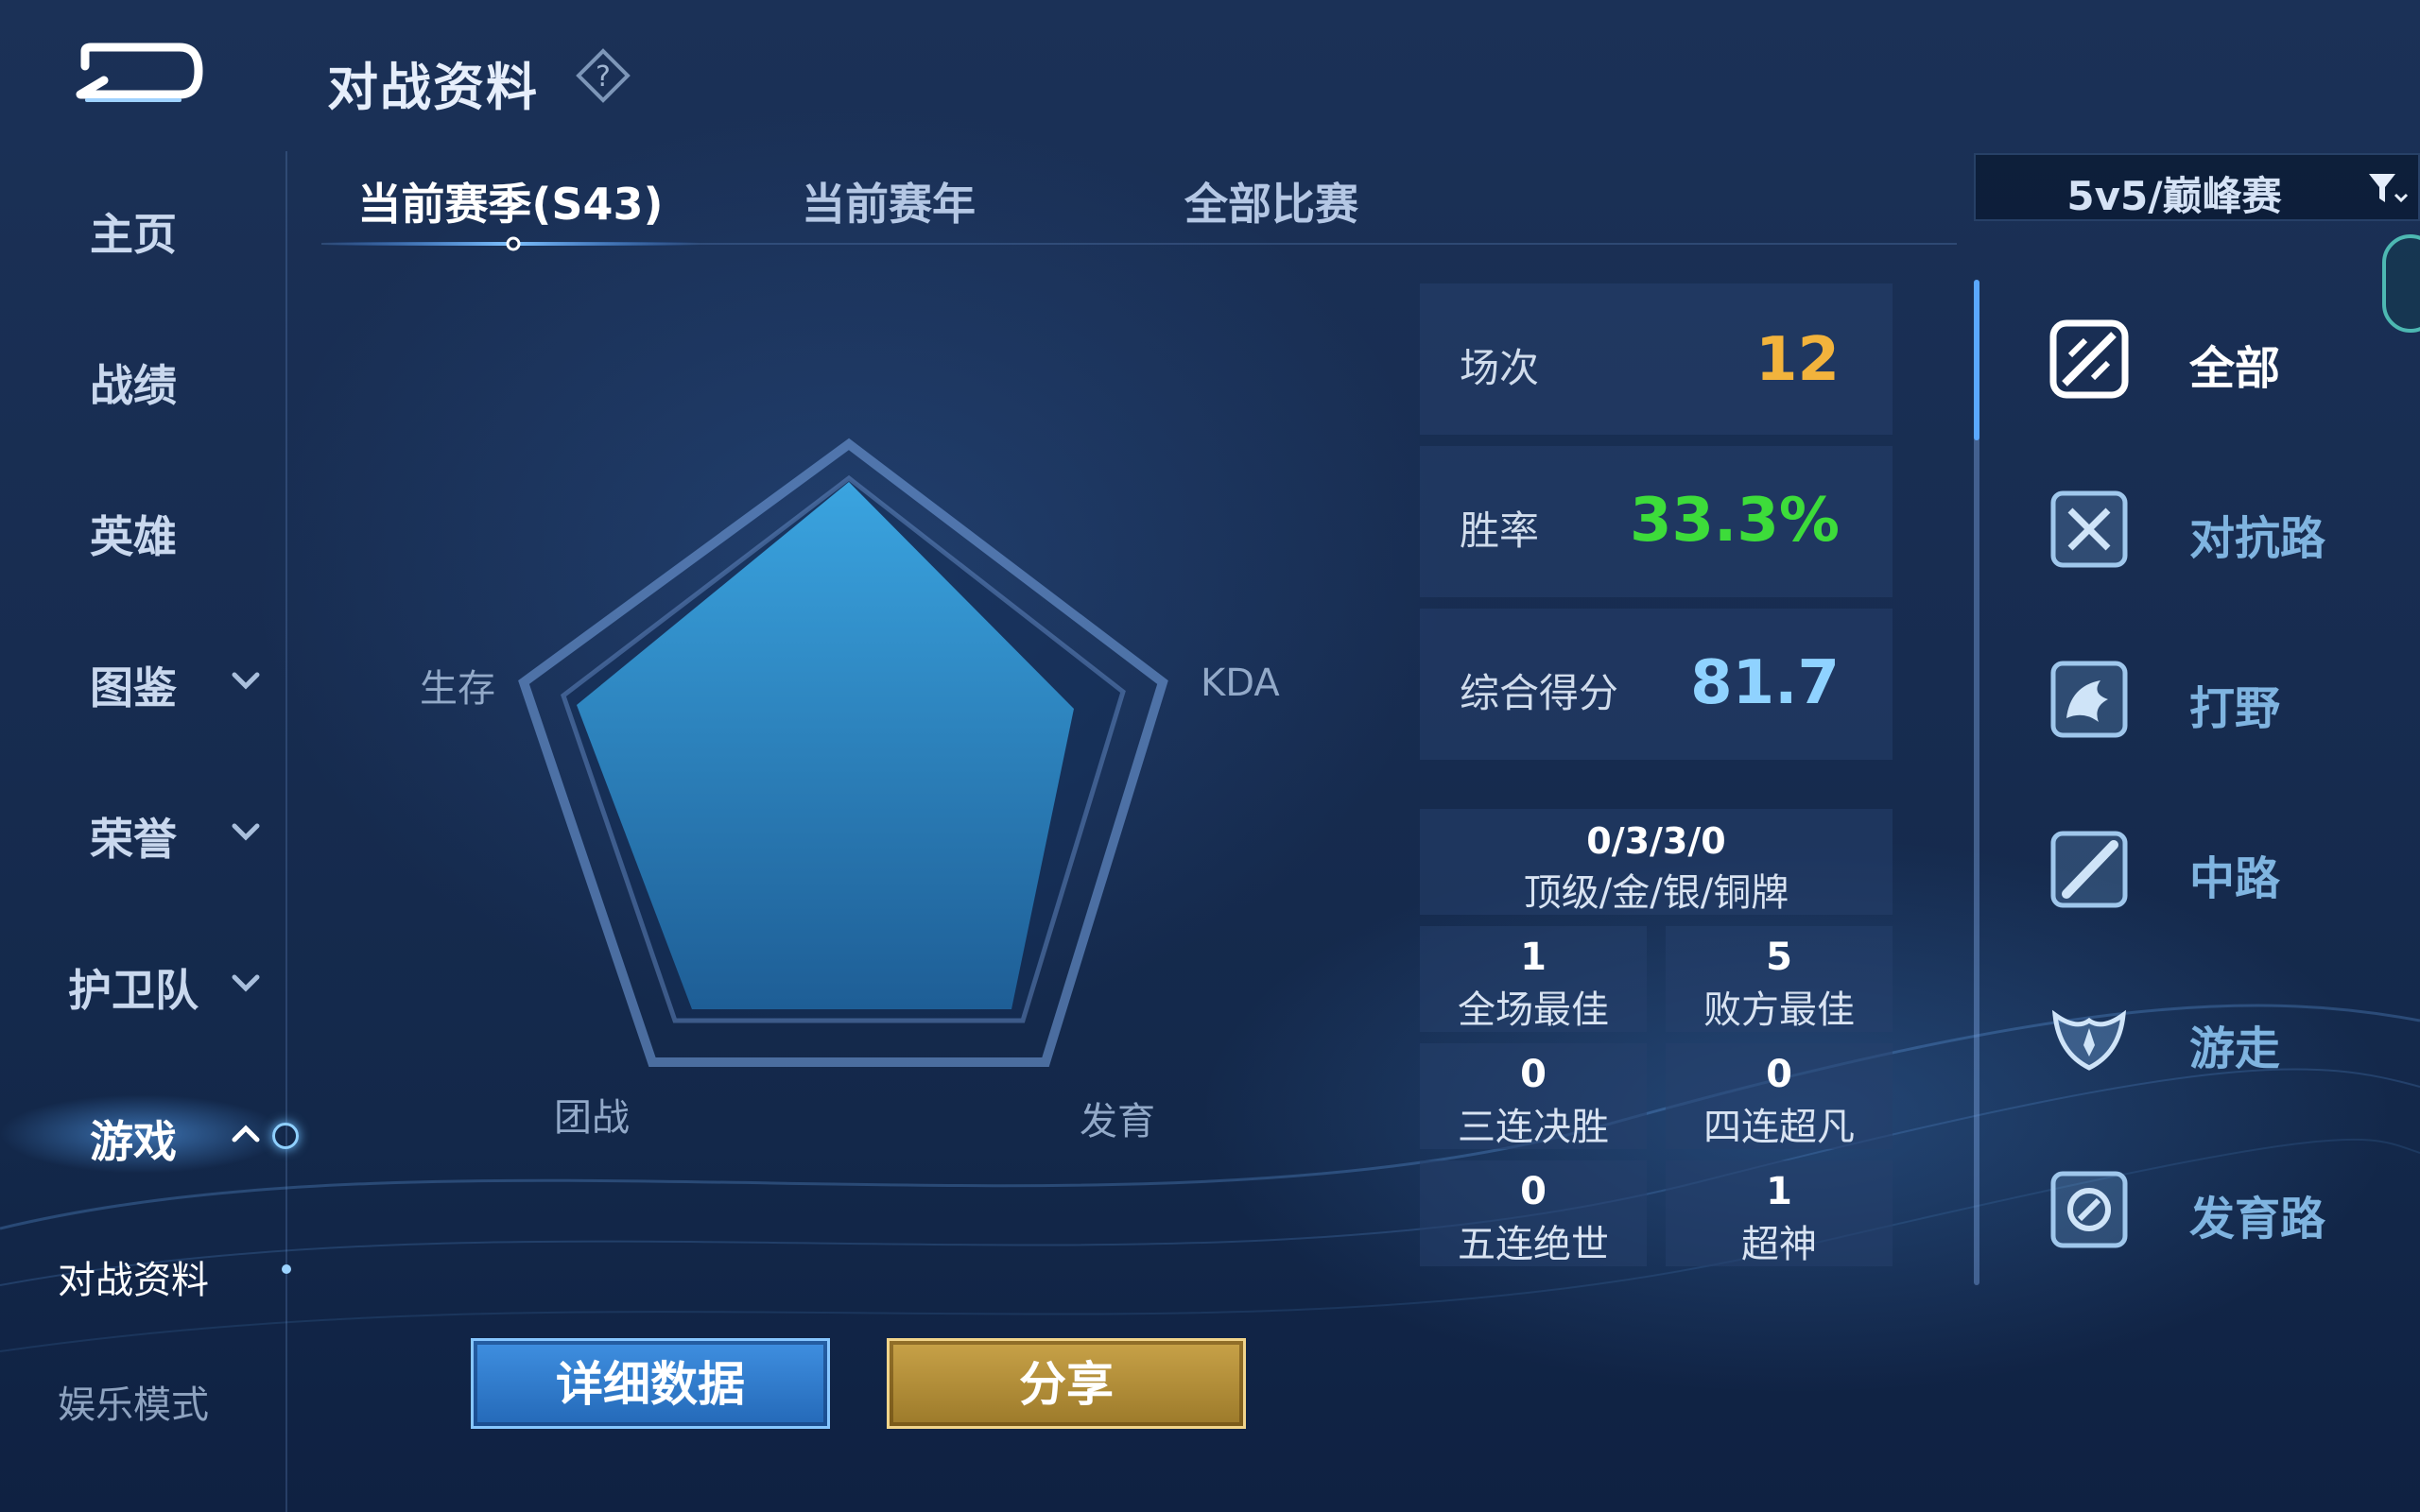  I want to click on mode-filter-dropdown: 5v5/巅峰赛, so click(2197, 187).